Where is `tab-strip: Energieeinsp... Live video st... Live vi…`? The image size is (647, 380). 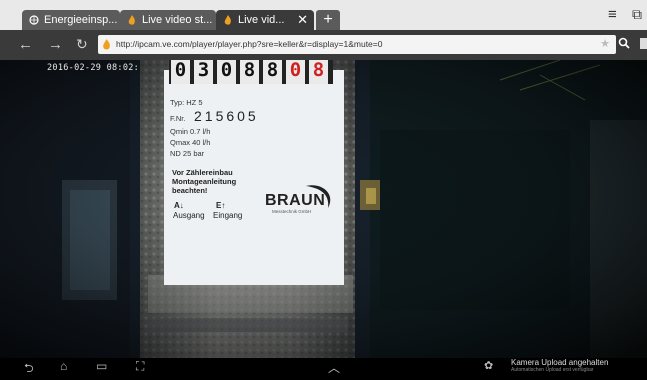
tab-strip: Energieeinsp... Live video st... Live vi… is located at coordinates (323, 15).